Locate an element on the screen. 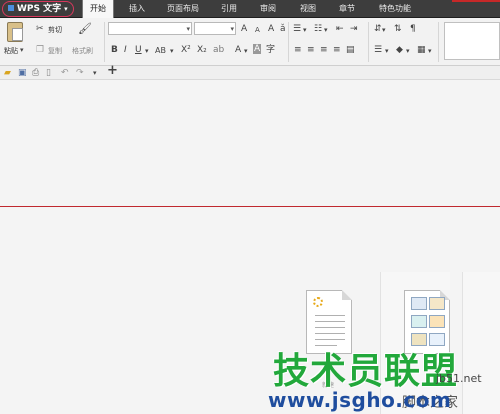 This screenshot has height=414, width=500. align-left-icon: ≡ is located at coordinates (298, 50).